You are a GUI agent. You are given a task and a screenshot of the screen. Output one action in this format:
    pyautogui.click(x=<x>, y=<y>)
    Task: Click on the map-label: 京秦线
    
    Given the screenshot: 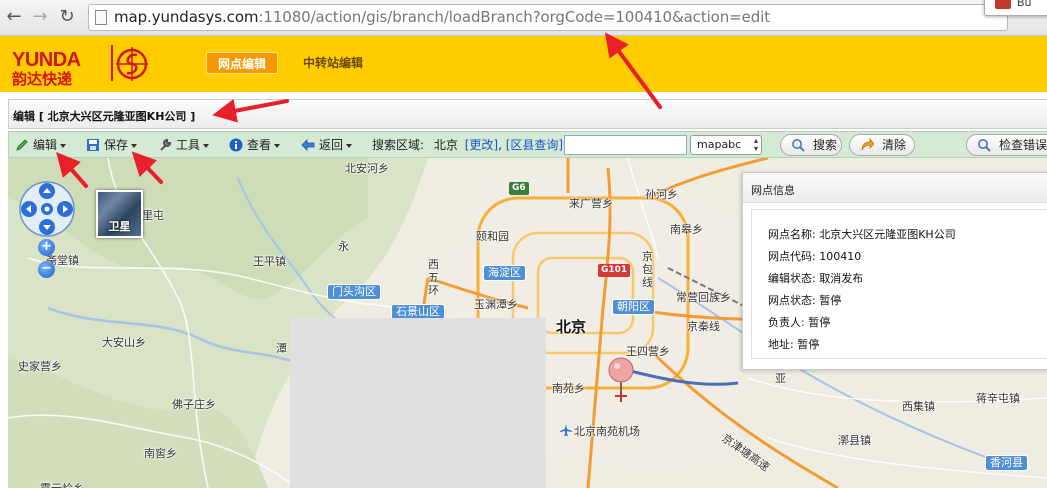 What is the action you would take?
    pyautogui.click(x=703, y=326)
    